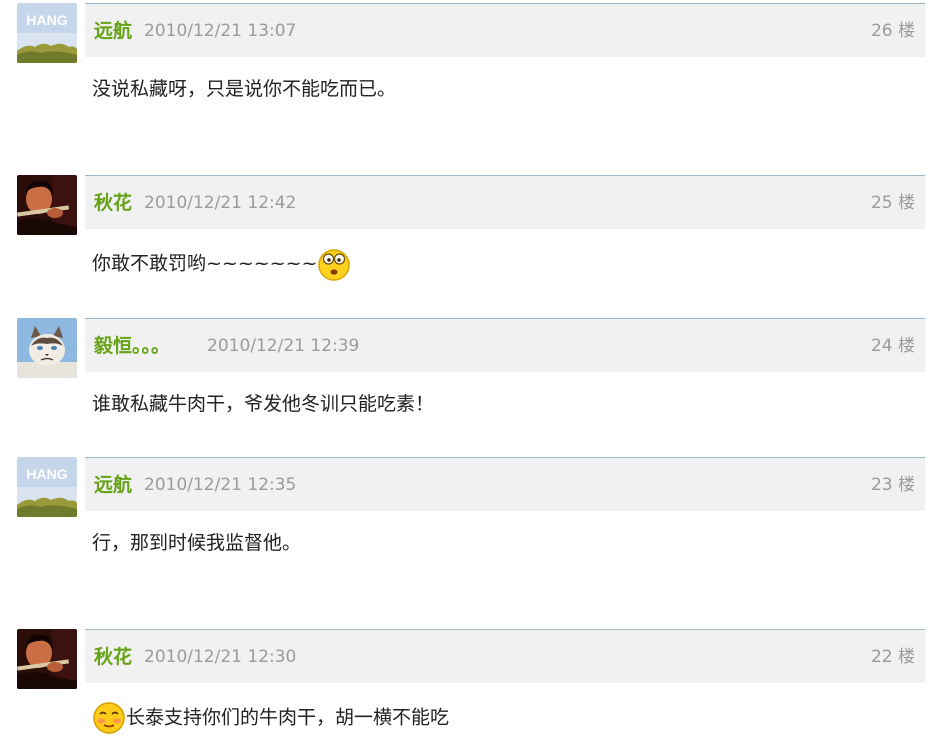  What do you see at coordinates (288, 717) in the screenshot?
I see `post-text: 长泰支持你们的牛肉干，胡一横不能吃` at bounding box center [288, 717].